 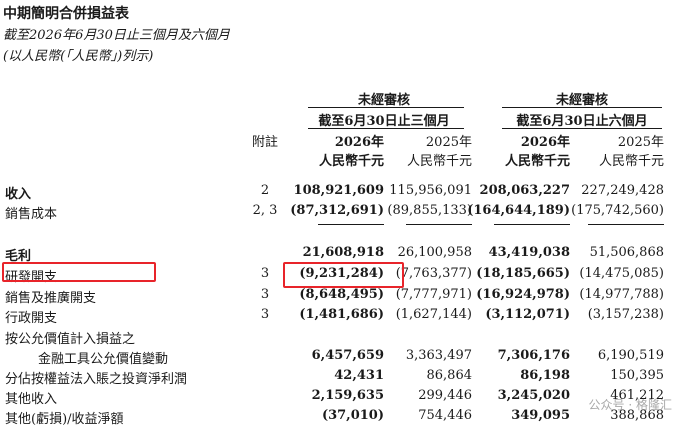 What do you see at coordinates (339, 338) in the screenshot?
I see `table-row-fvtpl-heading: 按公允價值計入損益之` at bounding box center [339, 338].